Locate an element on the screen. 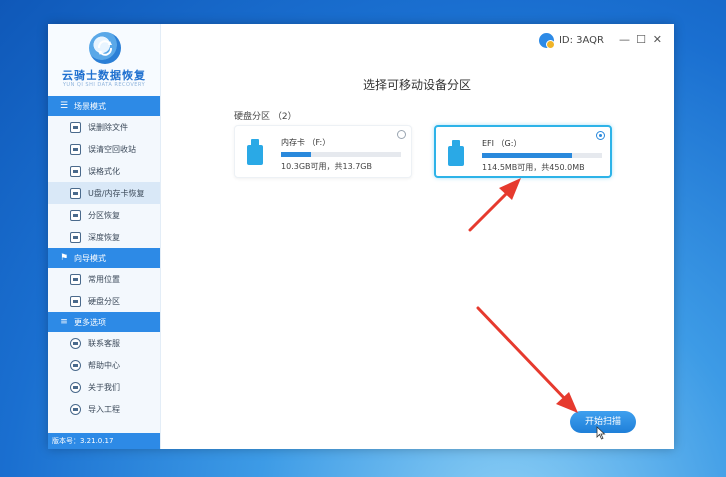 This screenshot has height=477, width=726. partition-section-label: 硬盘分区 （2） is located at coordinates (265, 117).